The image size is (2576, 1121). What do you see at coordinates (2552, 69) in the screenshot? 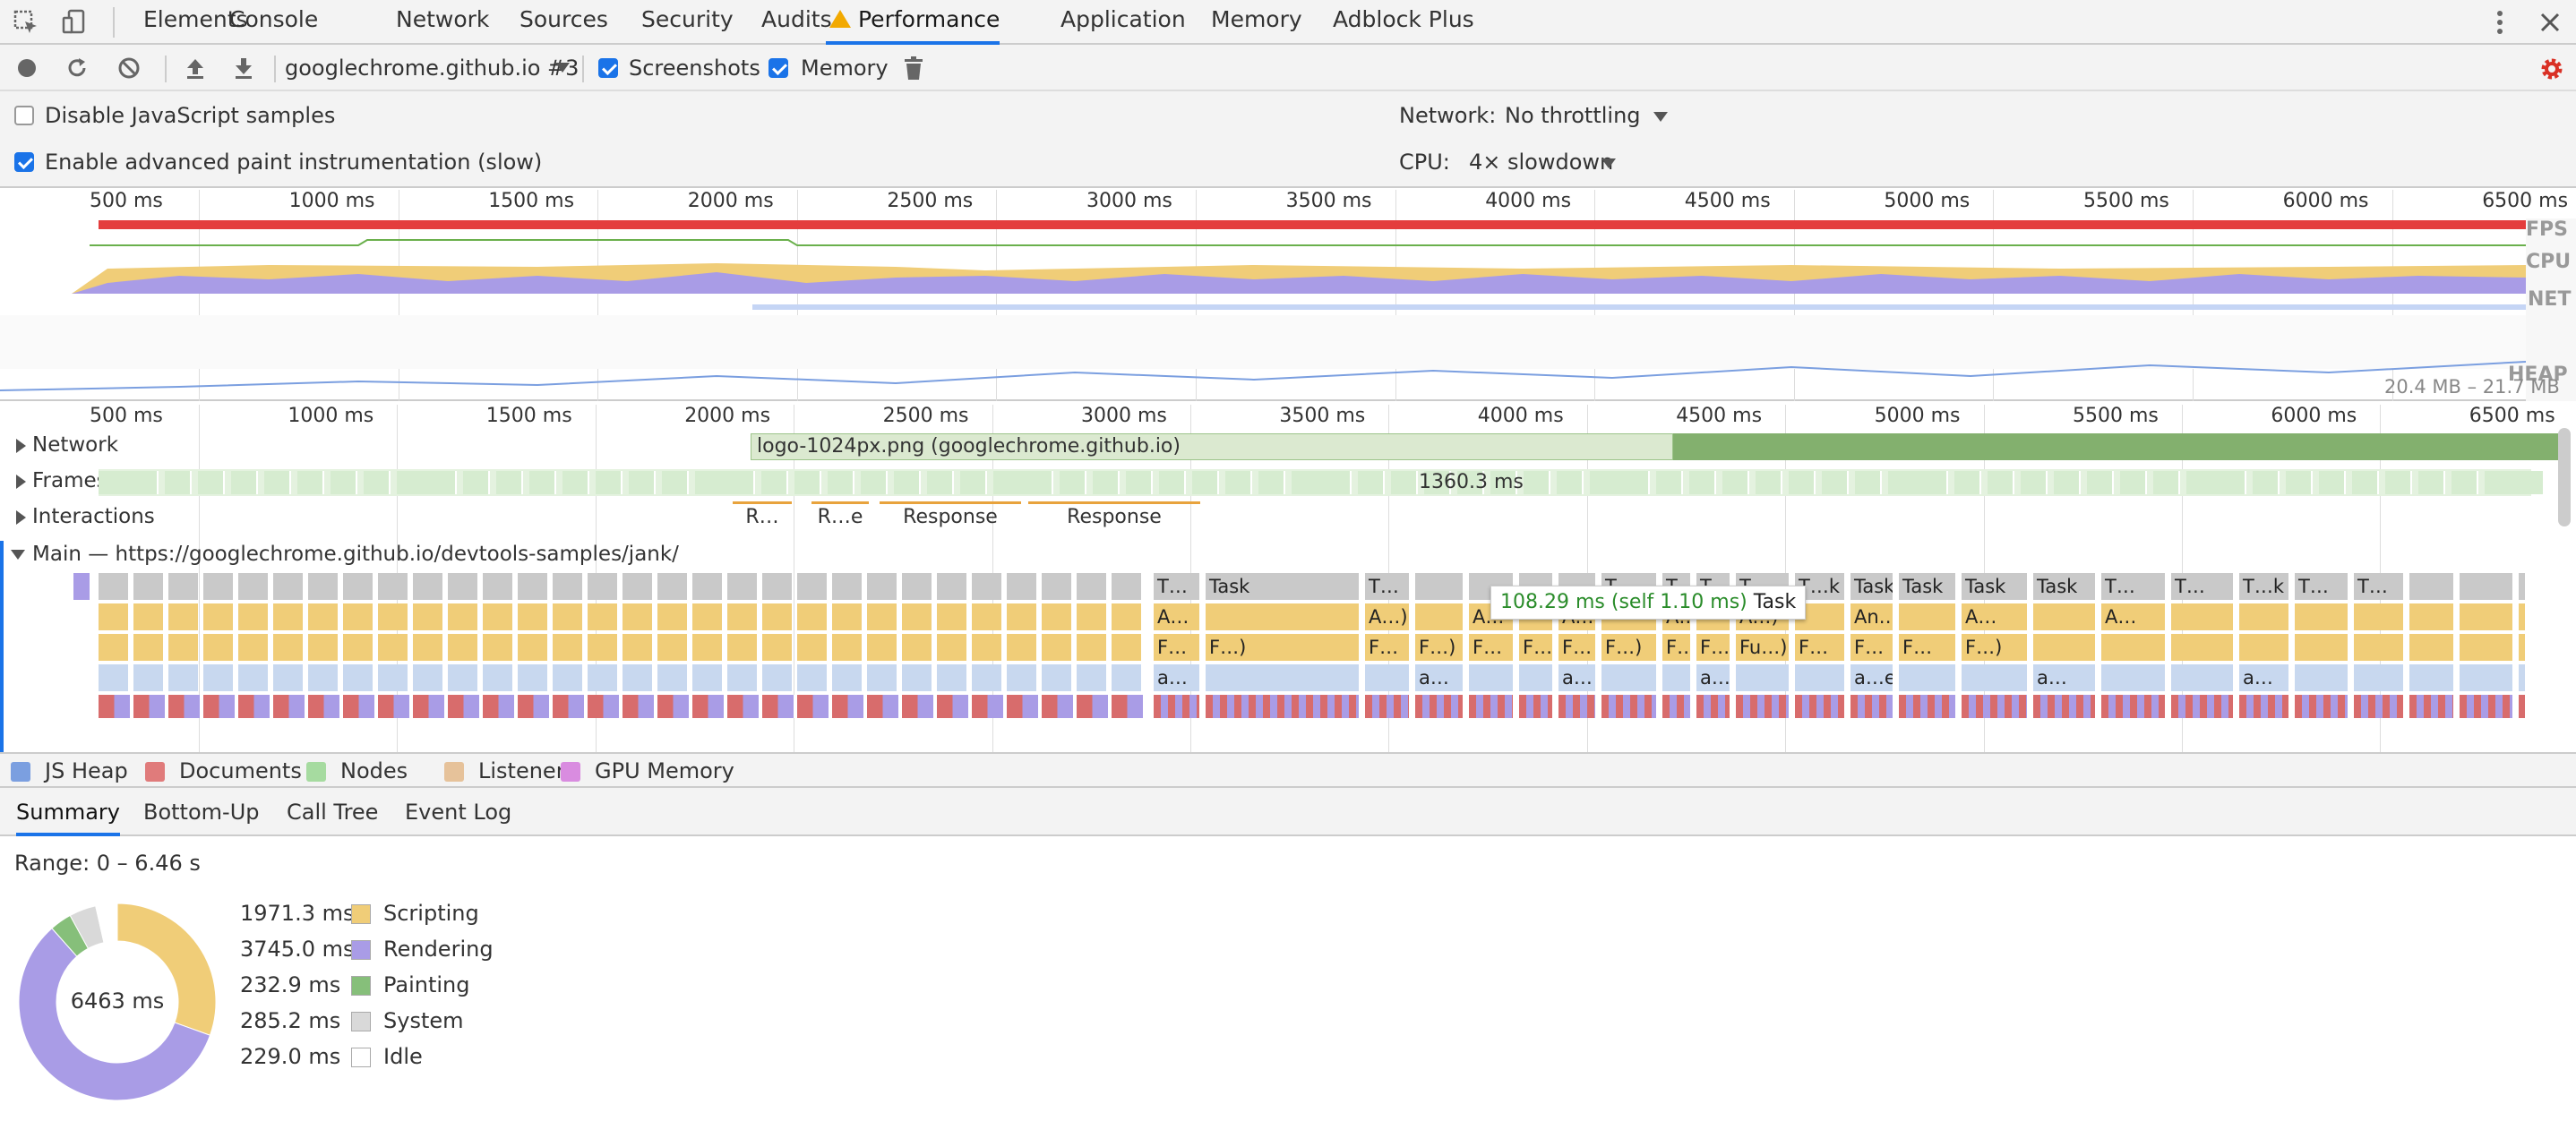
I see `capture-settings-gear-icon` at bounding box center [2552, 69].